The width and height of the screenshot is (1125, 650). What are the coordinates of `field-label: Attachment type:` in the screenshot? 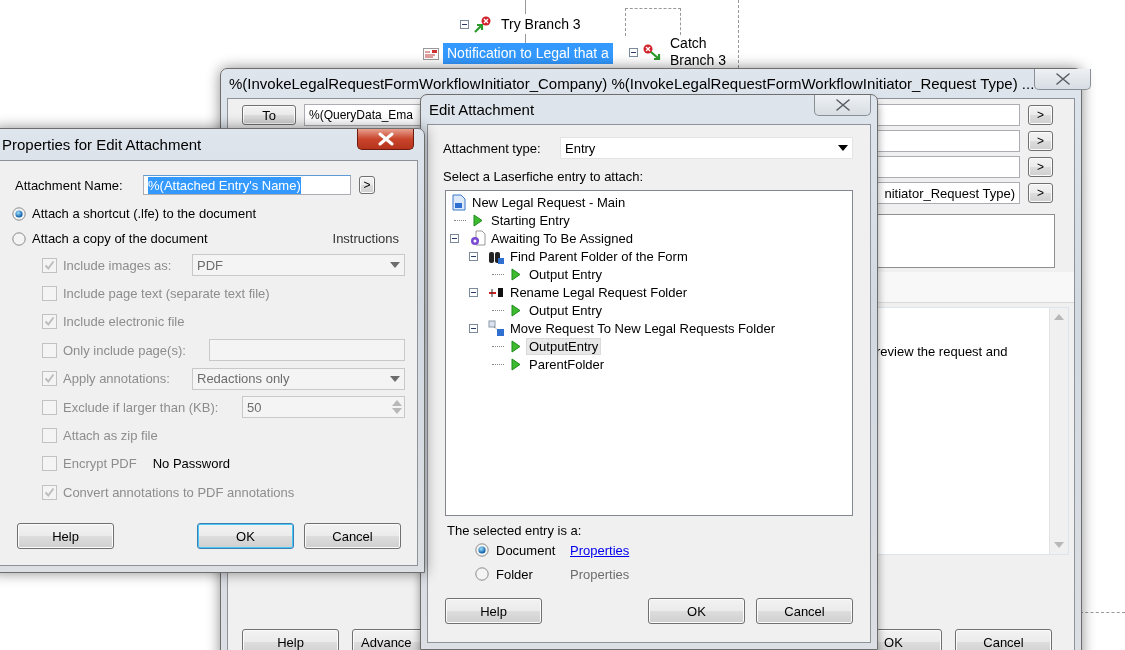 It's located at (492, 148).